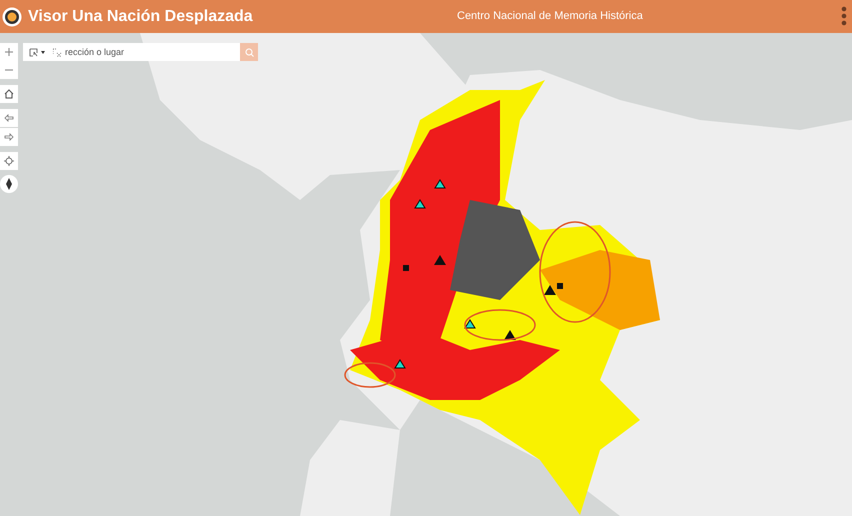 This screenshot has width=852, height=516. I want to click on forward-button, so click(9, 137).